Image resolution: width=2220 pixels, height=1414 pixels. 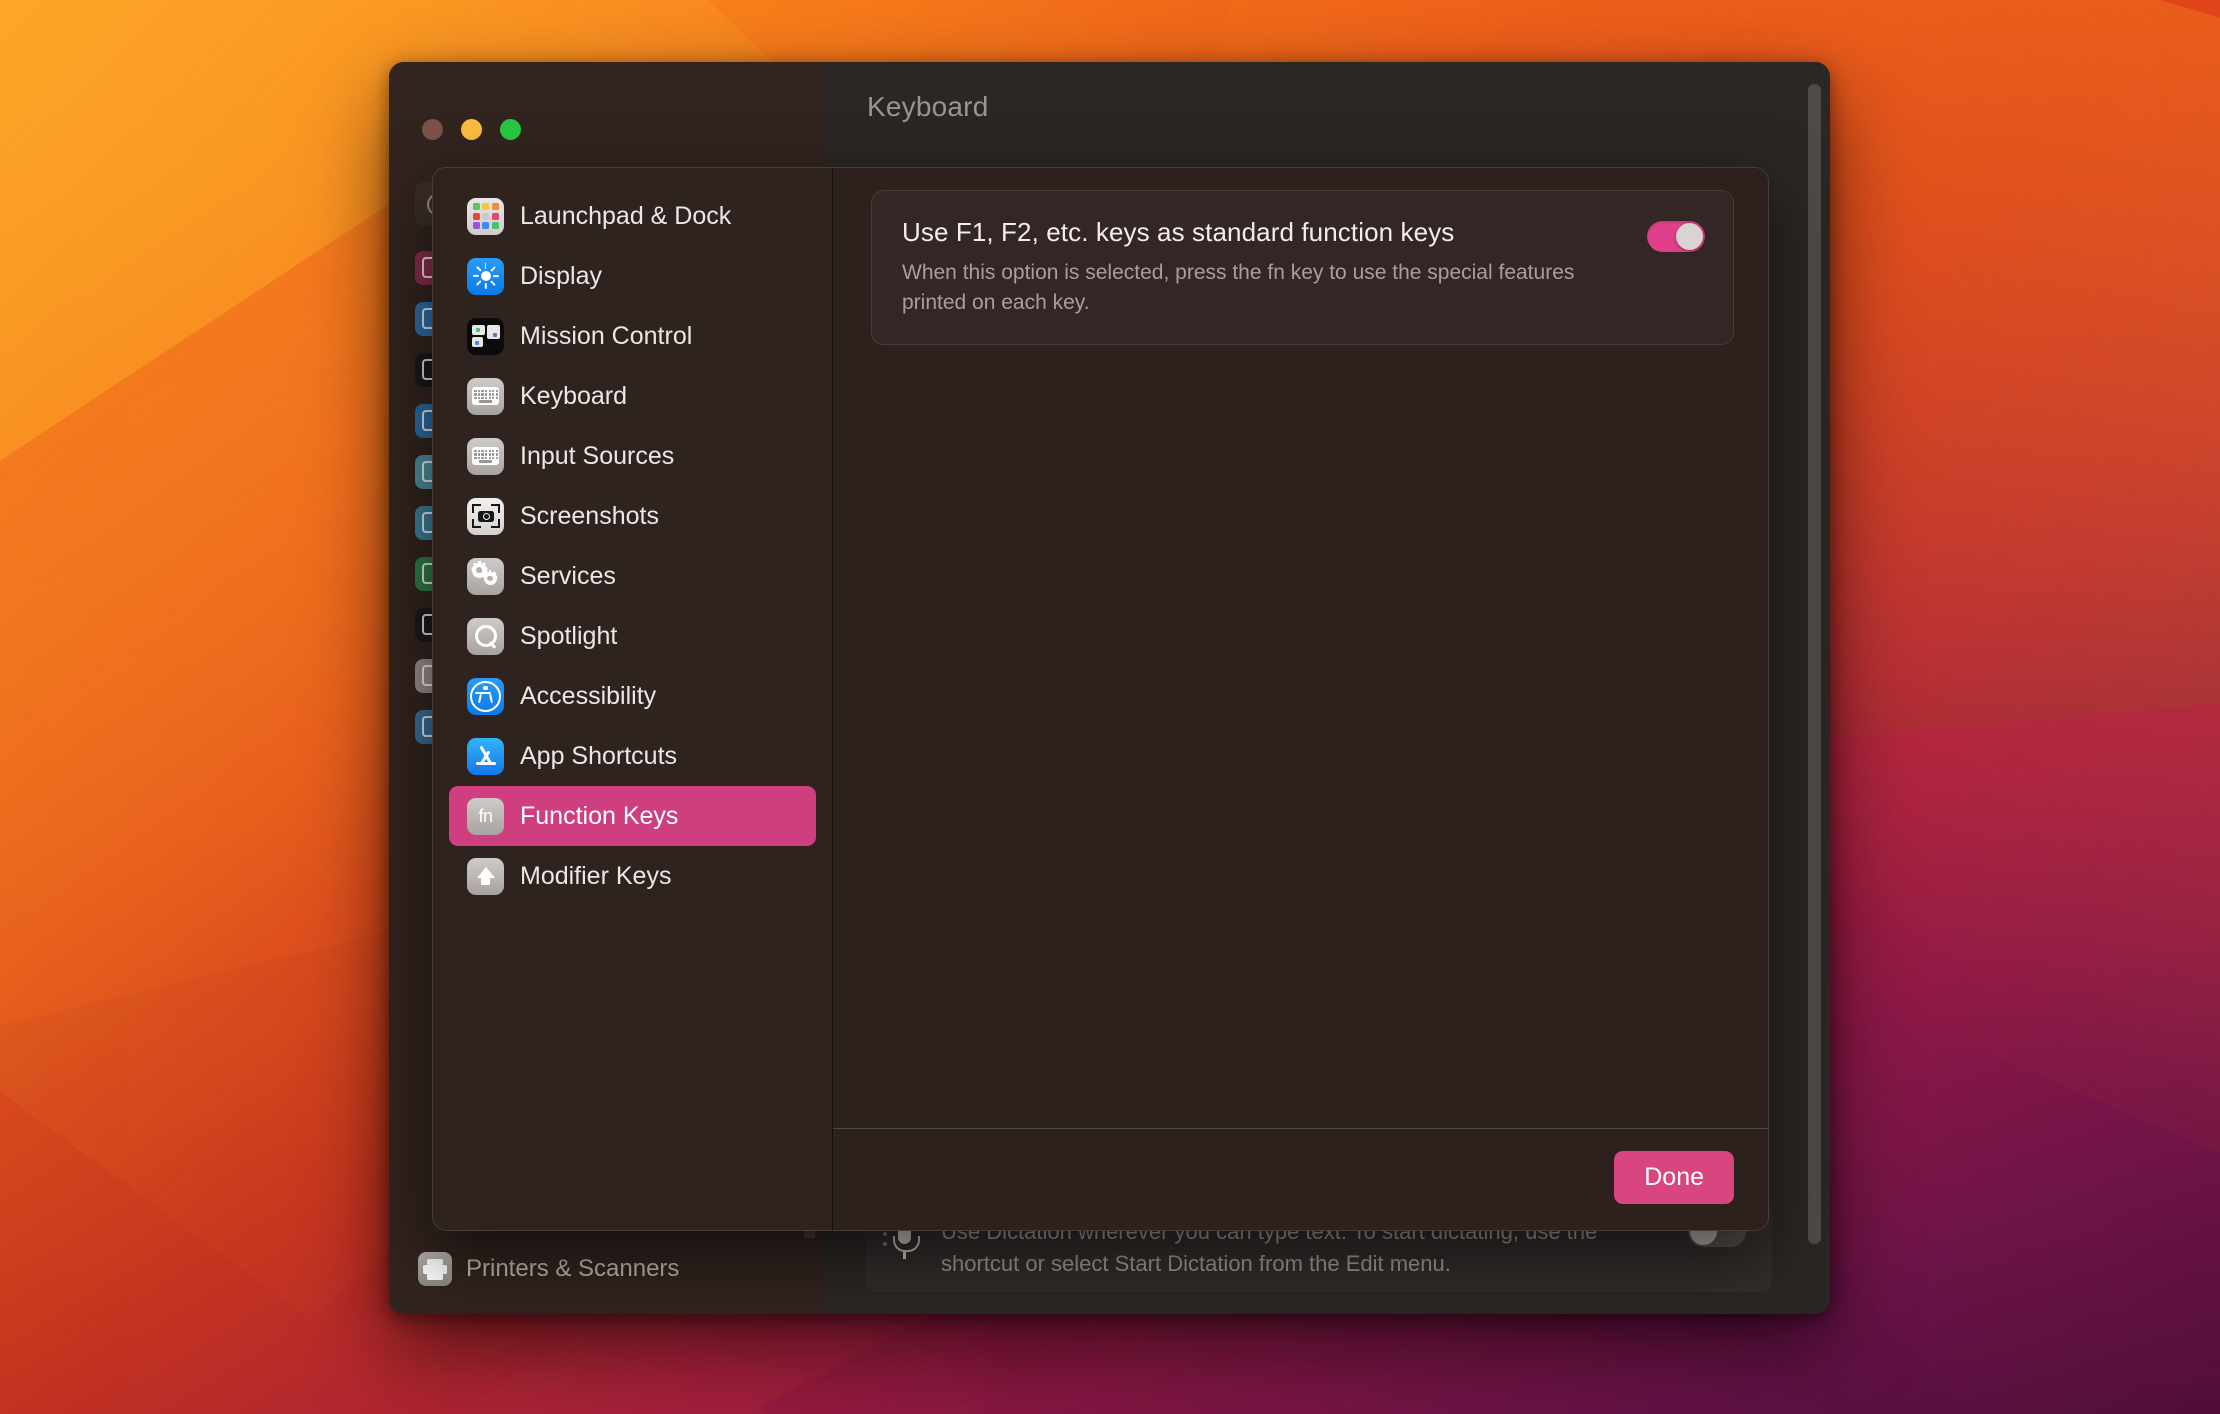 I want to click on sheet-item-launchpad-dock: Launchpad & Dock, so click(x=632, y=216).